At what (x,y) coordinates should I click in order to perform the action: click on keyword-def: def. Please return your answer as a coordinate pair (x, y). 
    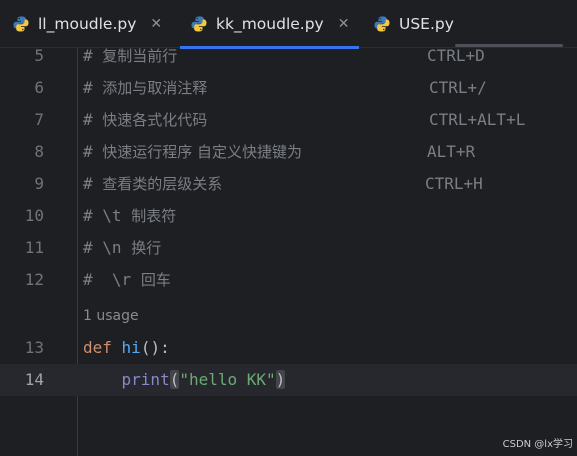
    Looking at the image, I should click on (97, 347).